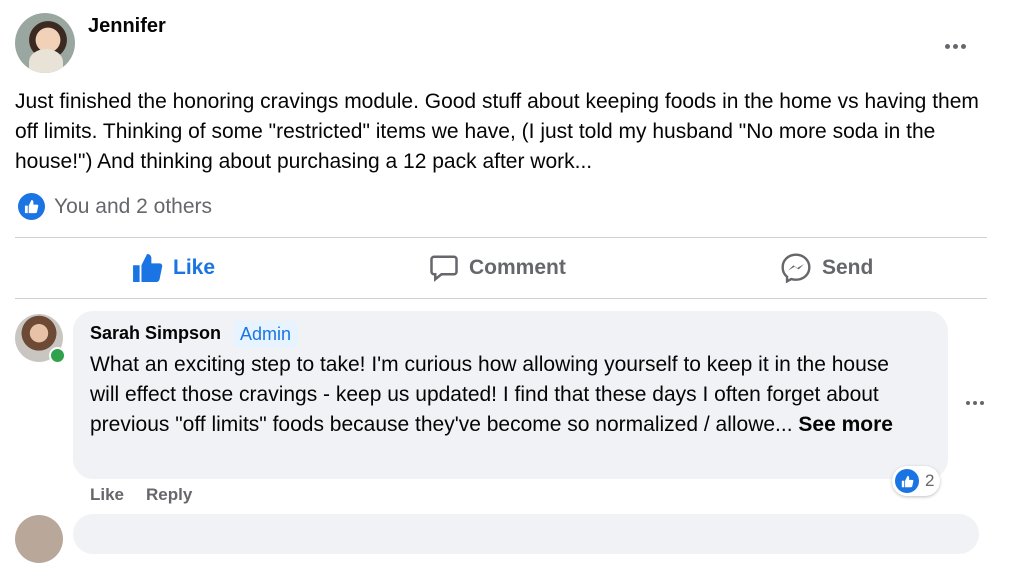 This screenshot has height=563, width=1023. What do you see at coordinates (517, 267) in the screenshot?
I see `comment-label: Comment` at bounding box center [517, 267].